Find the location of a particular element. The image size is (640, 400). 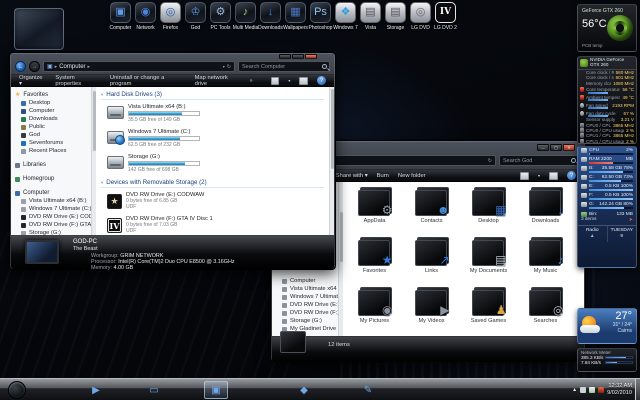

tray-clock: 12:32 AM 9/02/2010 is located at coordinates (619, 390).